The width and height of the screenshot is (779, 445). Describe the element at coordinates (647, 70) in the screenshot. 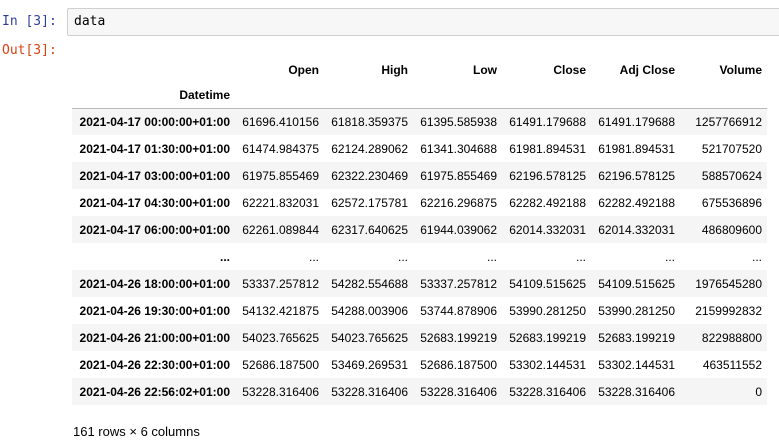

I see `column-header: Adj Close` at that location.